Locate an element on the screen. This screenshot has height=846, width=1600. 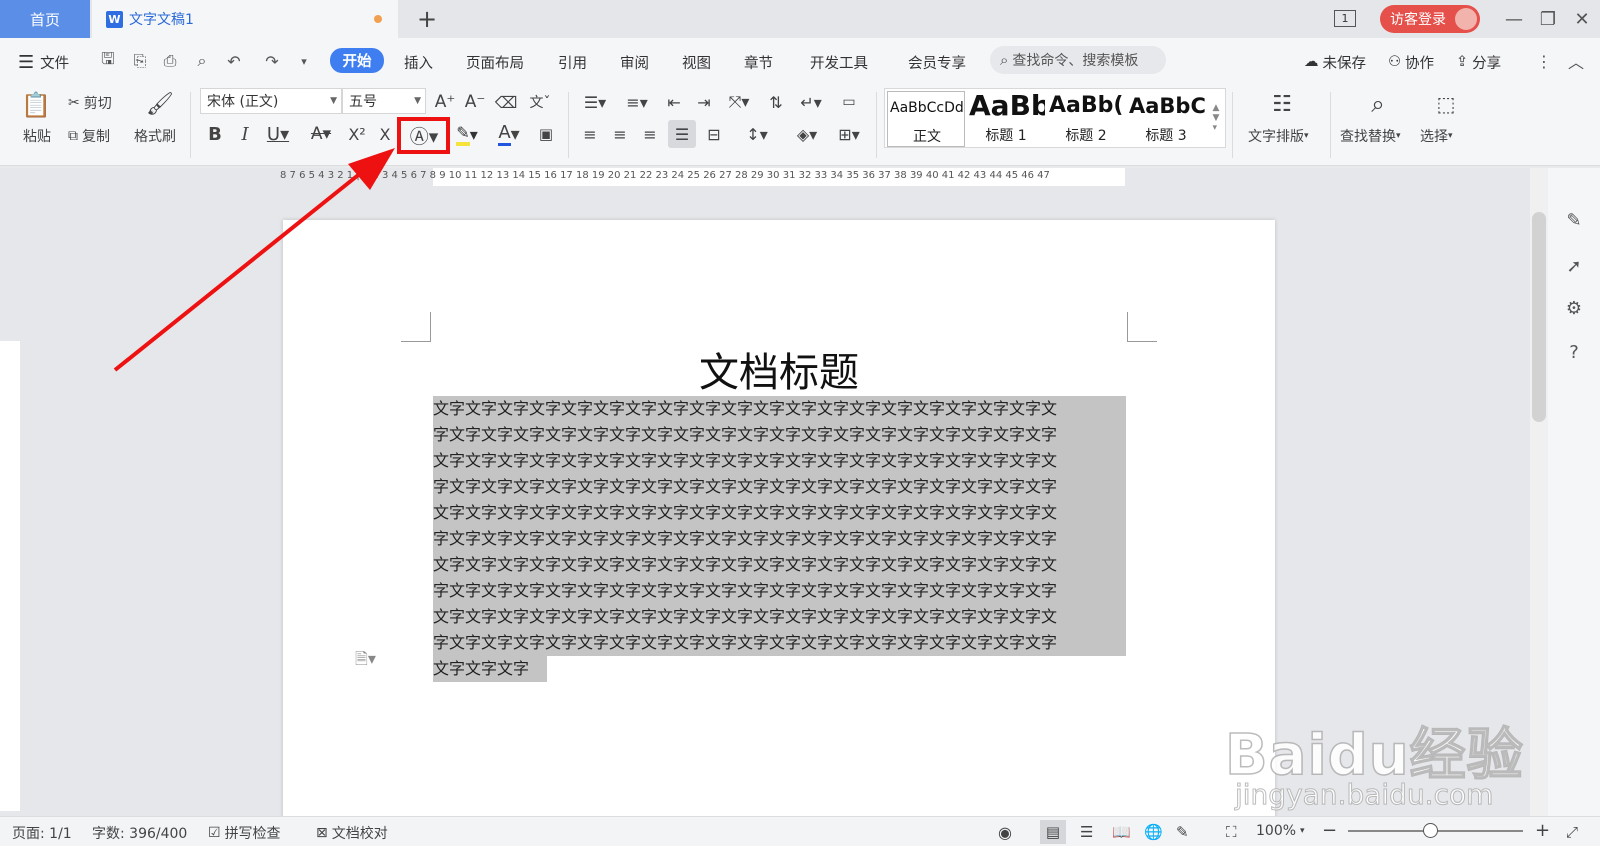
cursor-icon: ➚ is located at coordinates (1574, 266).